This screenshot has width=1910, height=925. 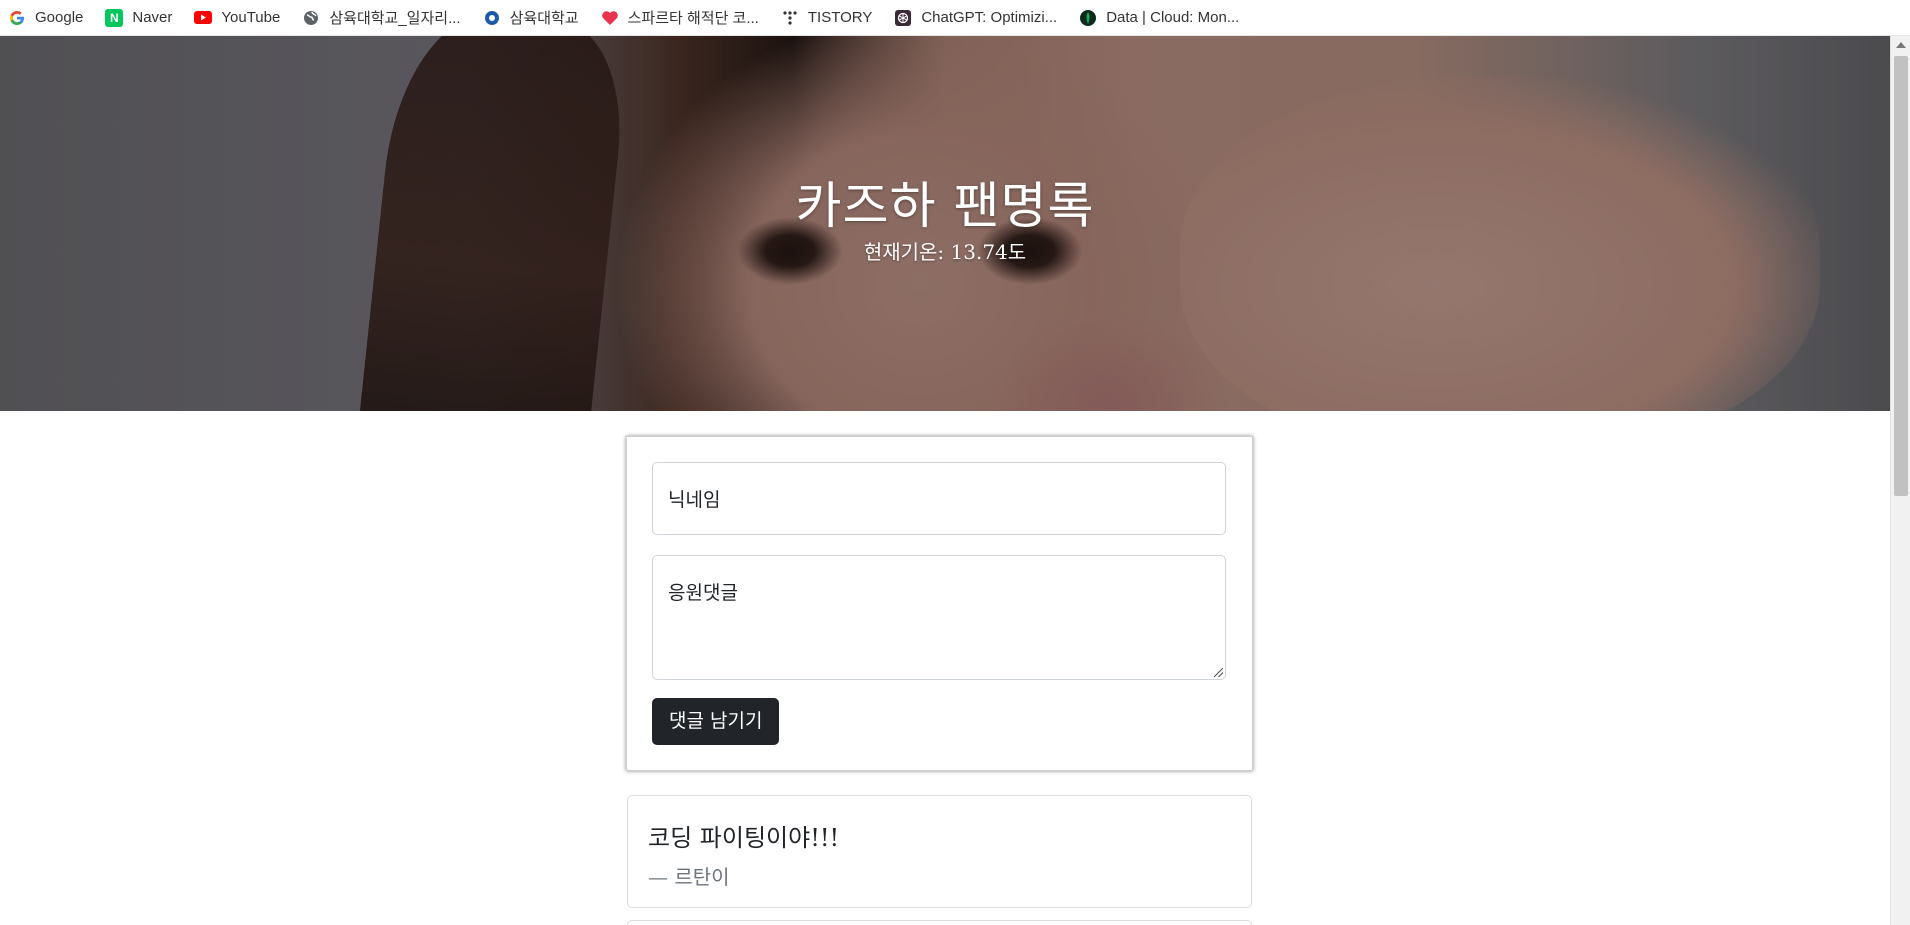 What do you see at coordinates (544, 18) in the screenshot?
I see `bookmark-label: 삼육대학교` at bounding box center [544, 18].